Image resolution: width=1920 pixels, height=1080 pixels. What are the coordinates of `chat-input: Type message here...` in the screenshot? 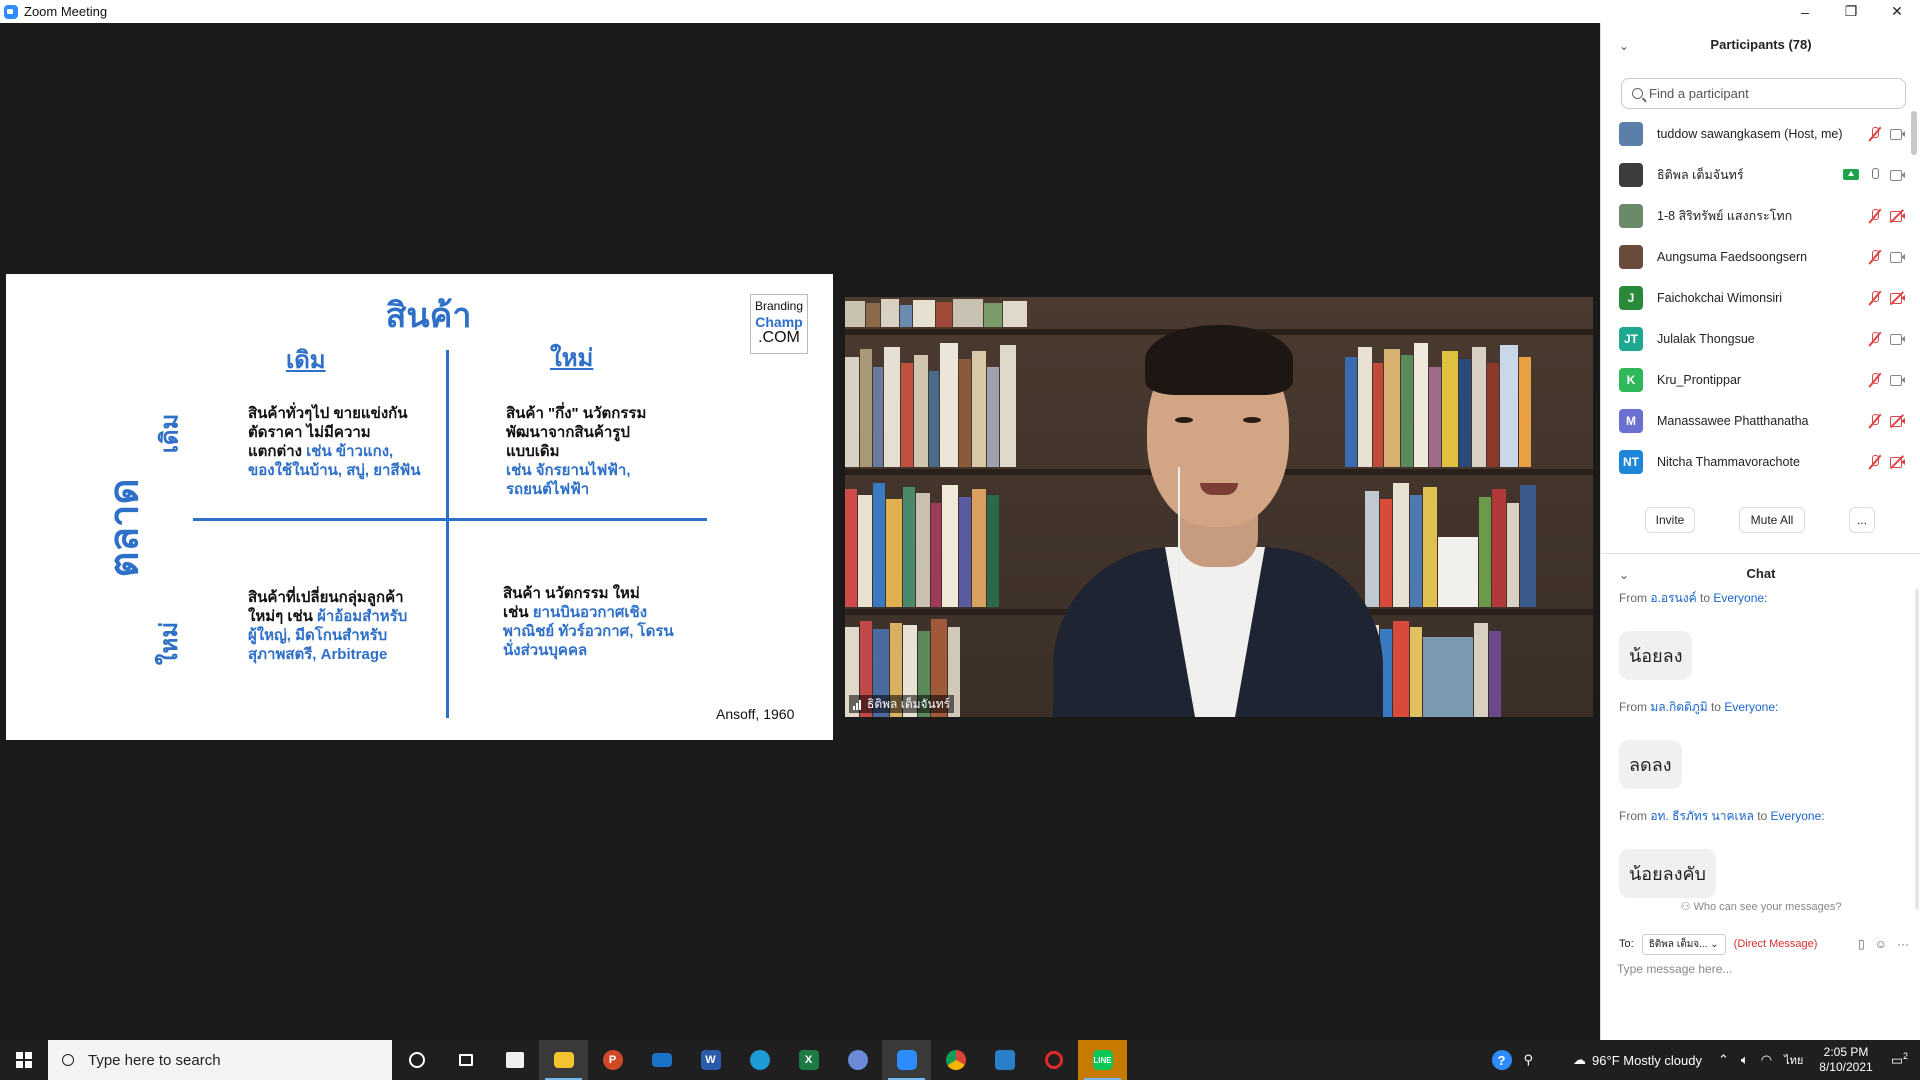 It's located at (1674, 969).